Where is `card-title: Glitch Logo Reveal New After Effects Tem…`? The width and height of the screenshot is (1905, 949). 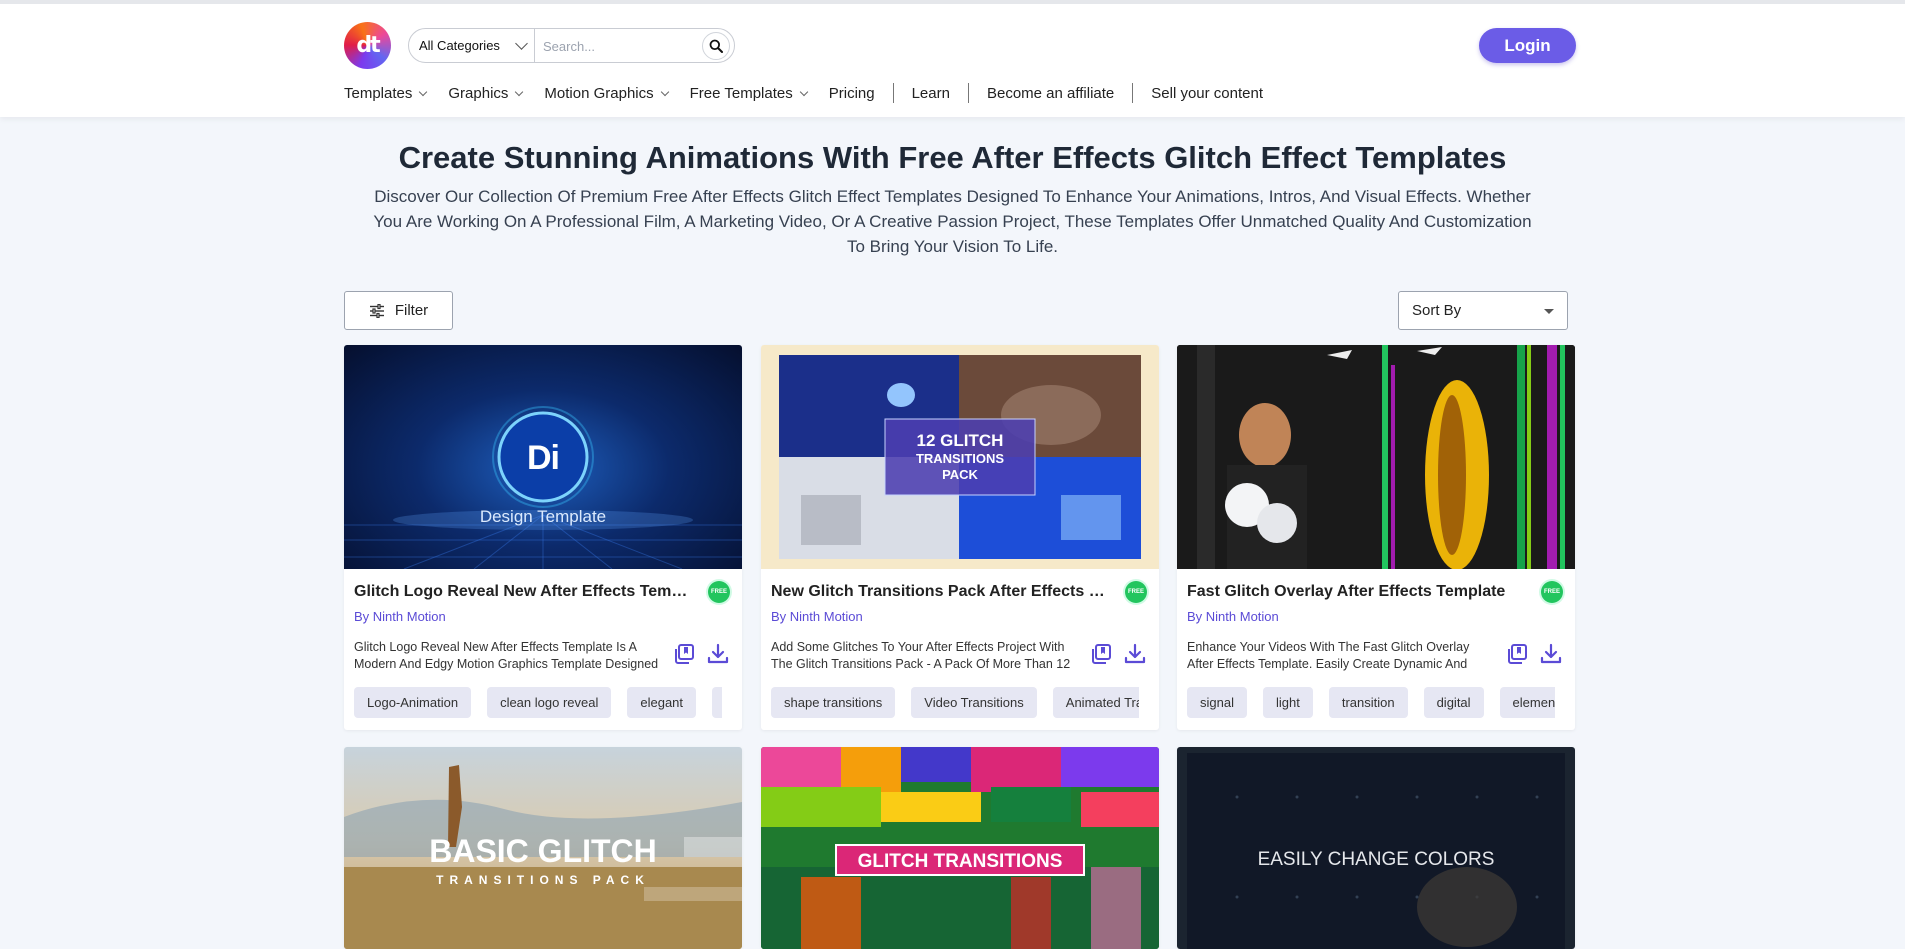
card-title: Glitch Logo Reveal New After Effects Tem… is located at coordinates (524, 592).